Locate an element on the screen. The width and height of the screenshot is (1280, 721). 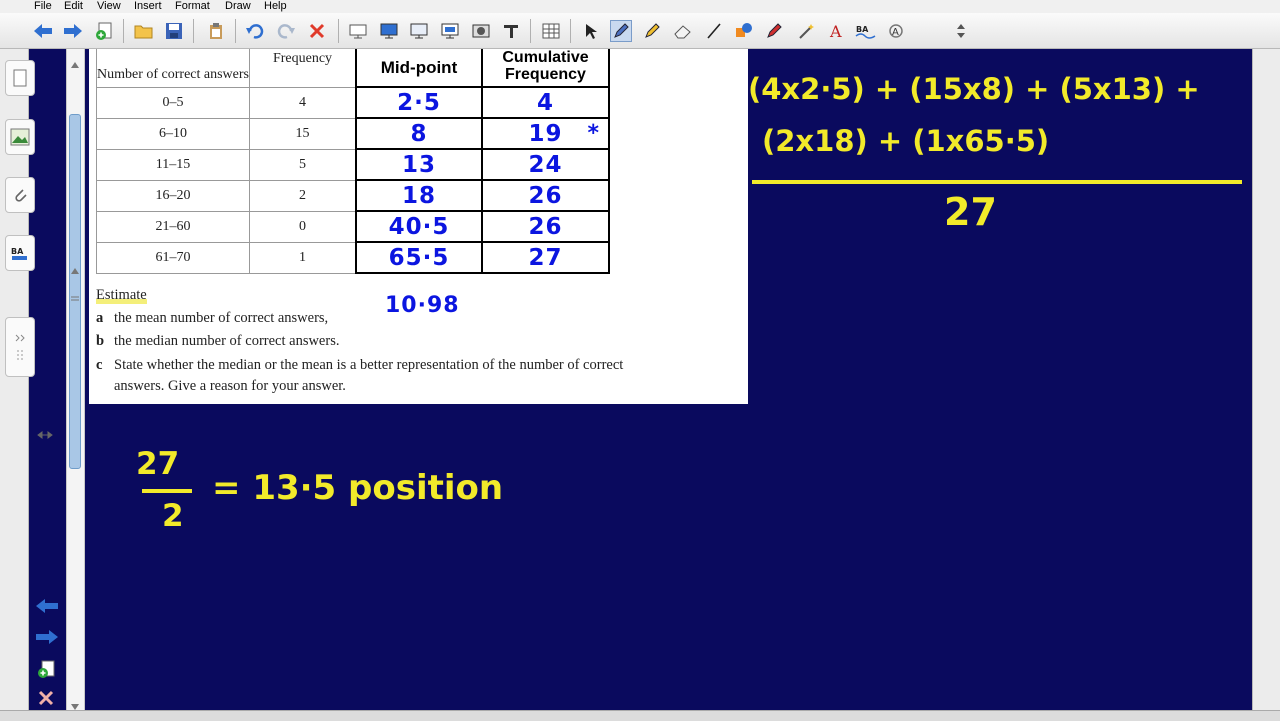
sidebar-collapse-handle is located at coordinates (20, 347).